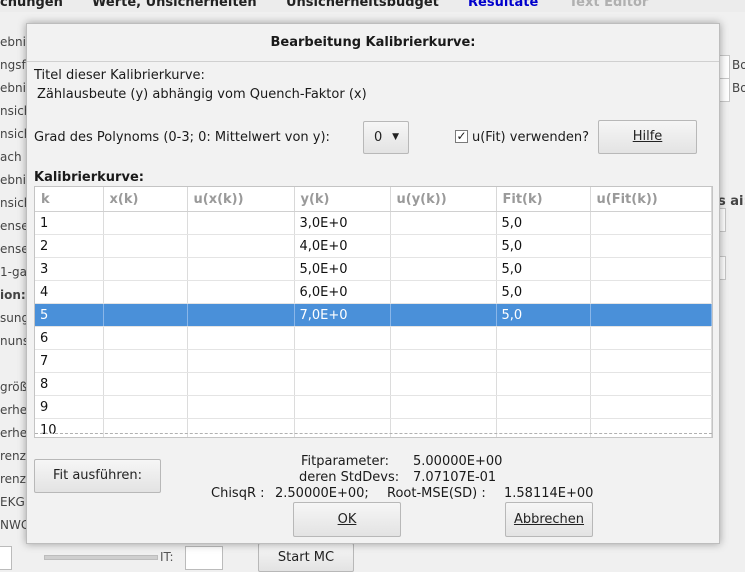 This screenshot has width=745, height=572. Describe the element at coordinates (69, 338) in the screenshot. I see `table-cell: 6` at that location.